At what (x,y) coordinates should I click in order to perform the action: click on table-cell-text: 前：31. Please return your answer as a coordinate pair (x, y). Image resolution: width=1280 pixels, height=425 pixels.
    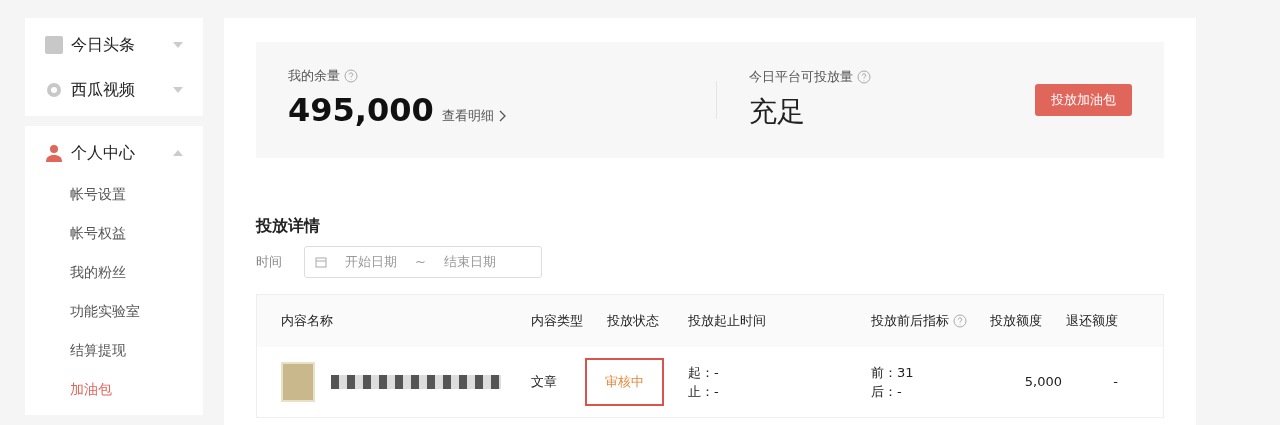
    Looking at the image, I should click on (893, 372).